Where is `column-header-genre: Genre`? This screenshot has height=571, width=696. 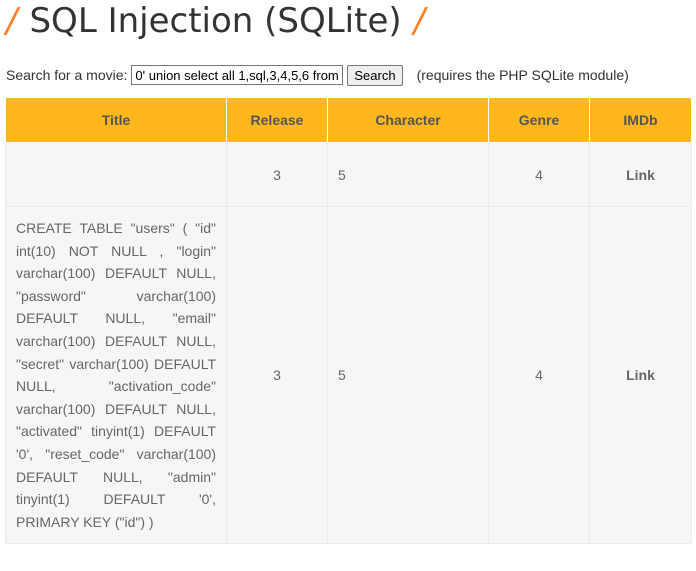 column-header-genre: Genre is located at coordinates (539, 120).